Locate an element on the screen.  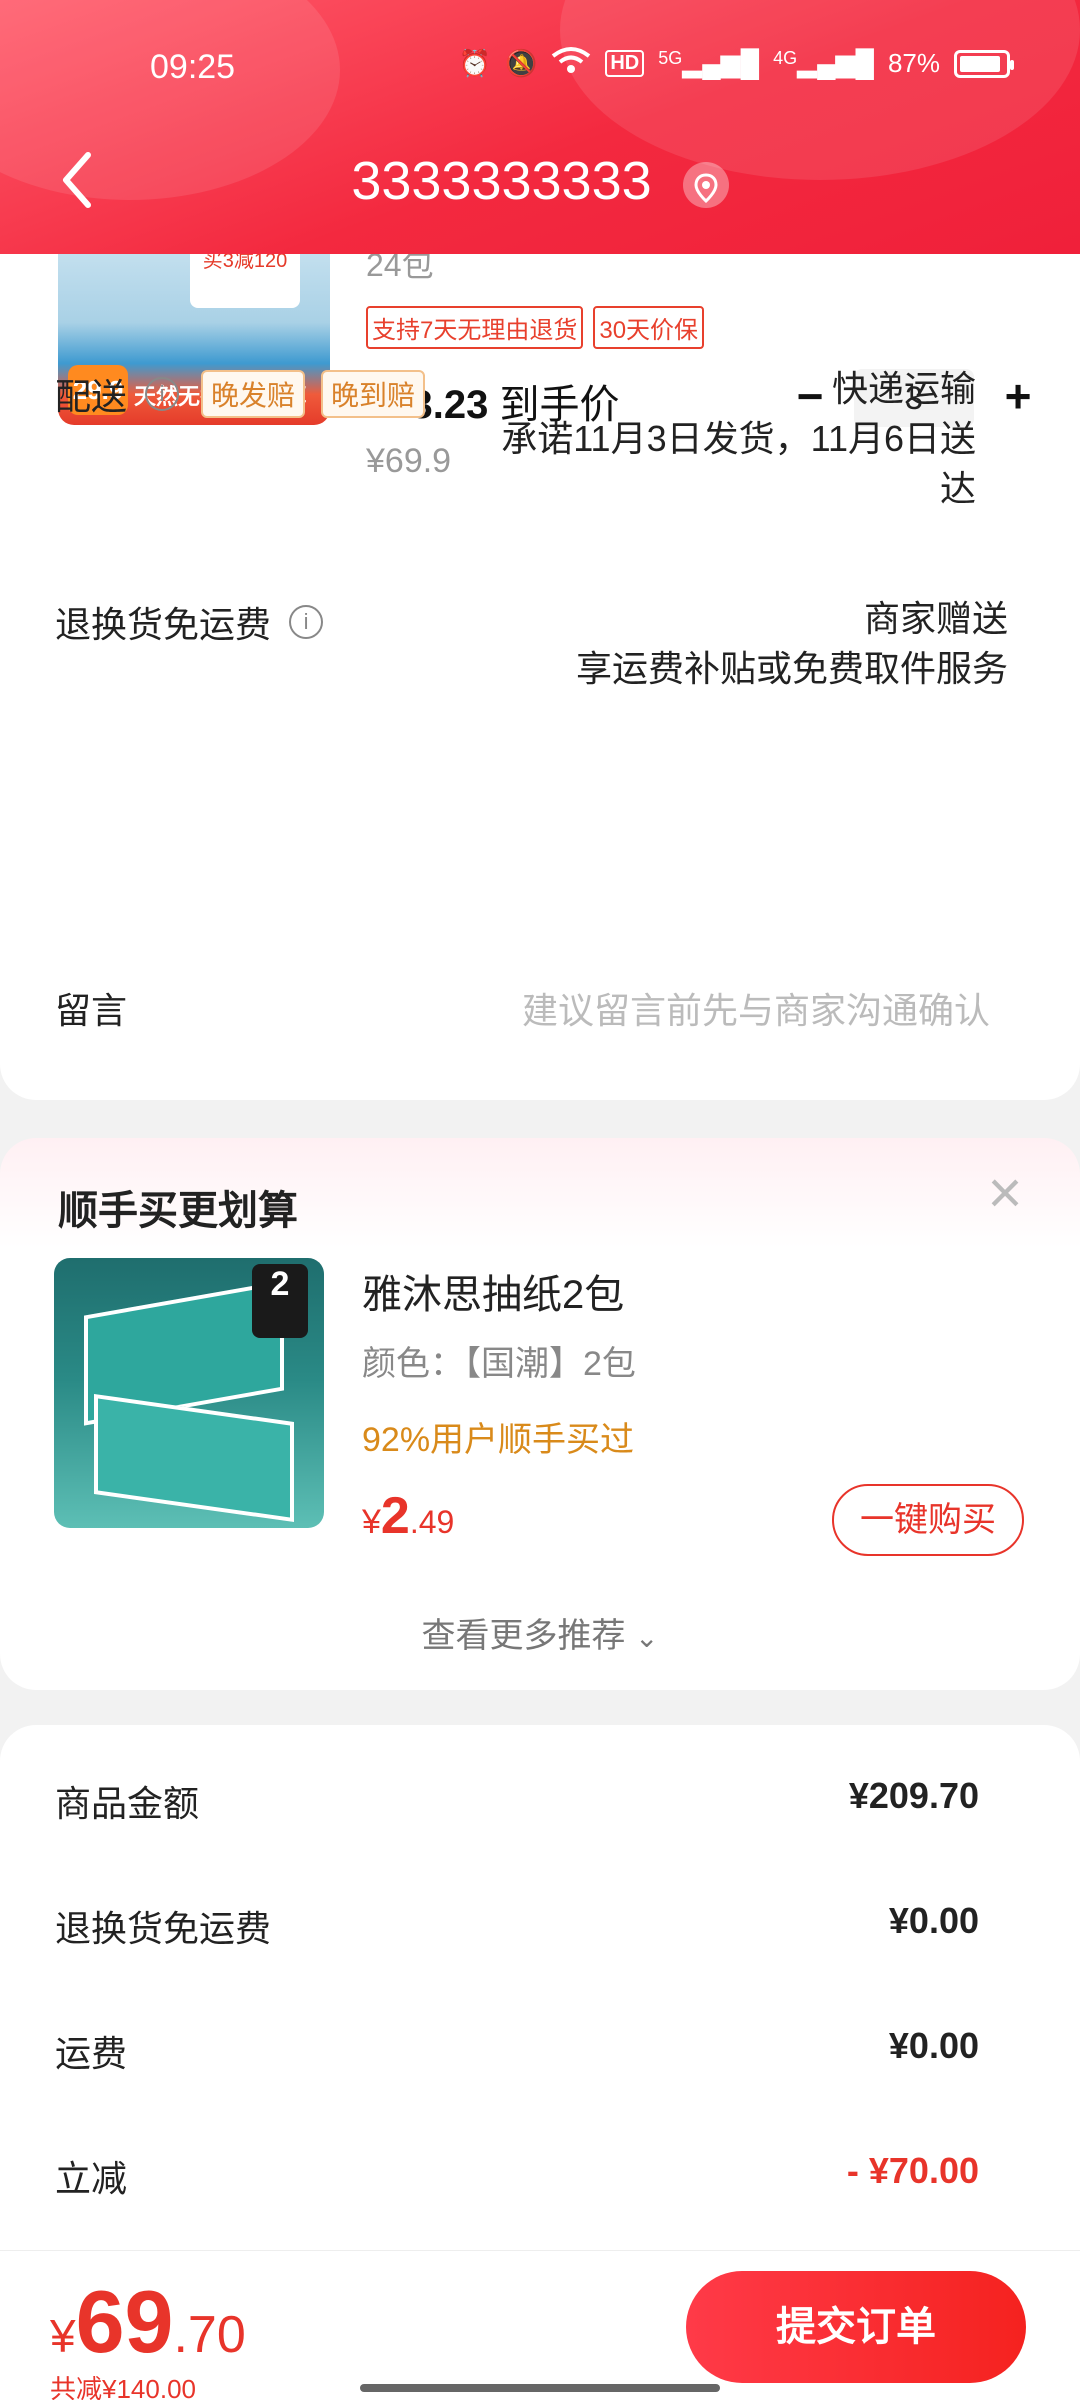
total-price: ¥69.70 is located at coordinates (148, 2322).